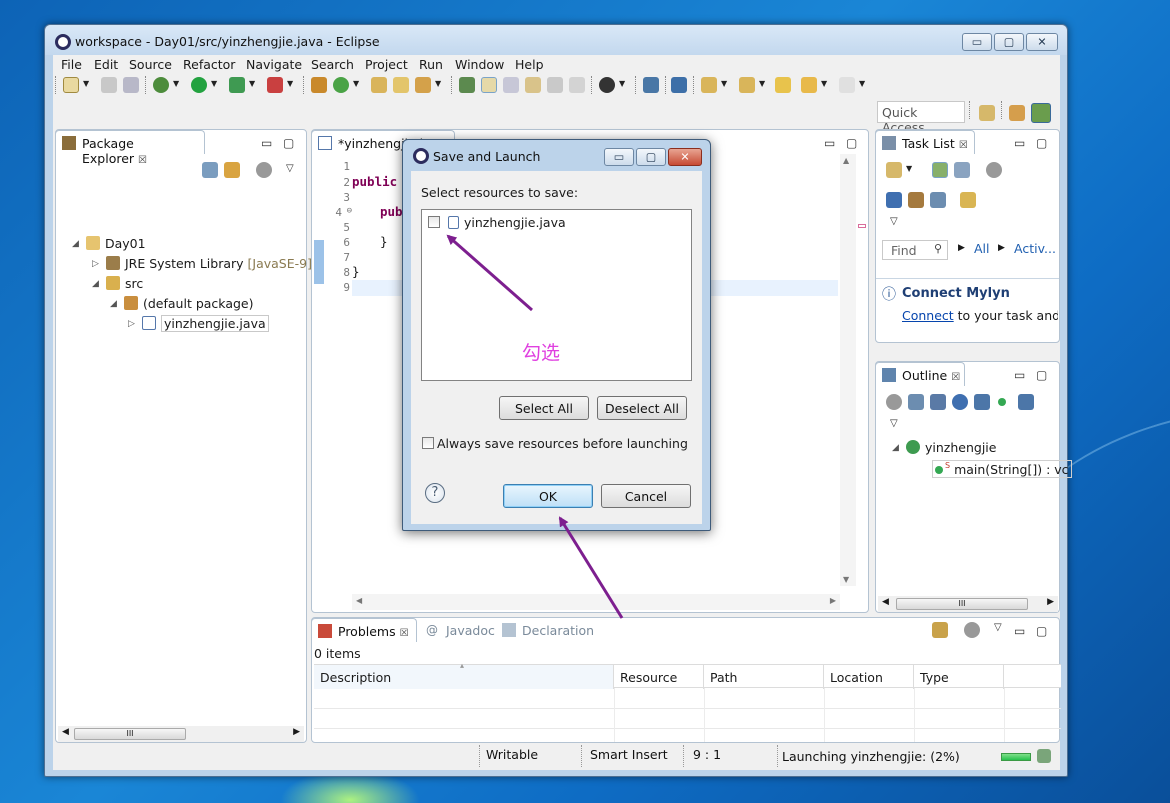 The width and height of the screenshot is (1170, 803). What do you see at coordinates (869, 677) in the screenshot?
I see `column-location: Location` at bounding box center [869, 677].